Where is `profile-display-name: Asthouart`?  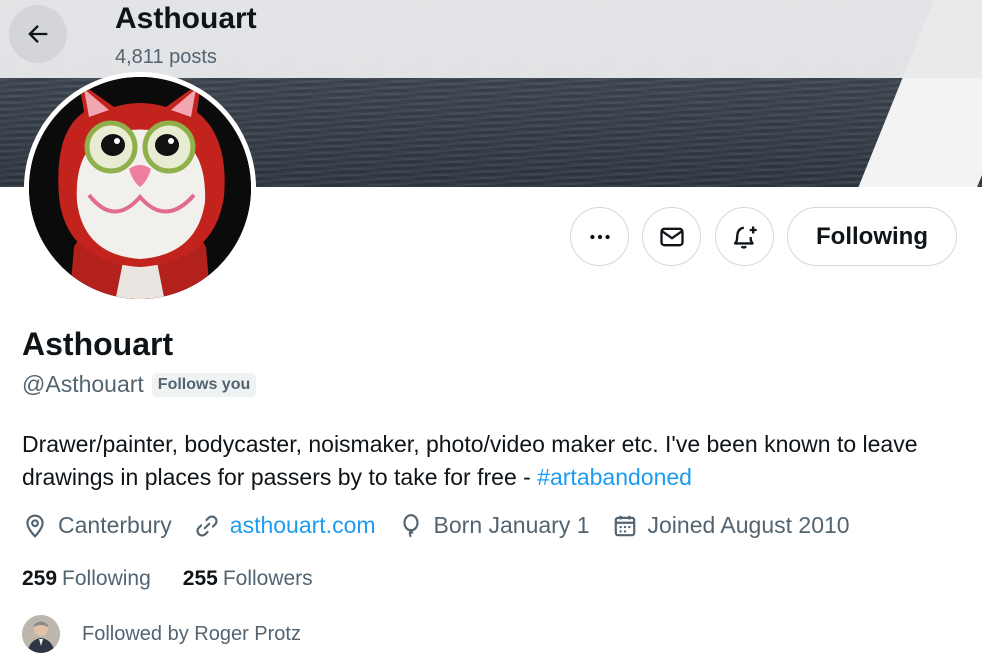 profile-display-name: Asthouart is located at coordinates (98, 344).